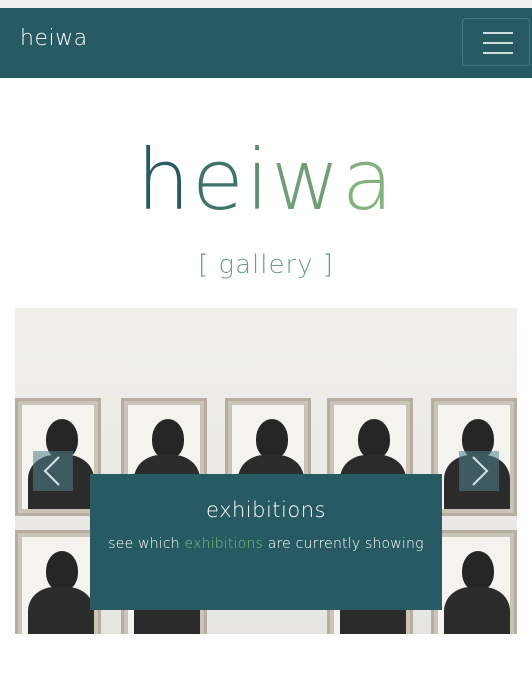 The image size is (532, 680). I want to click on logo-letter: a, so click(368, 180).